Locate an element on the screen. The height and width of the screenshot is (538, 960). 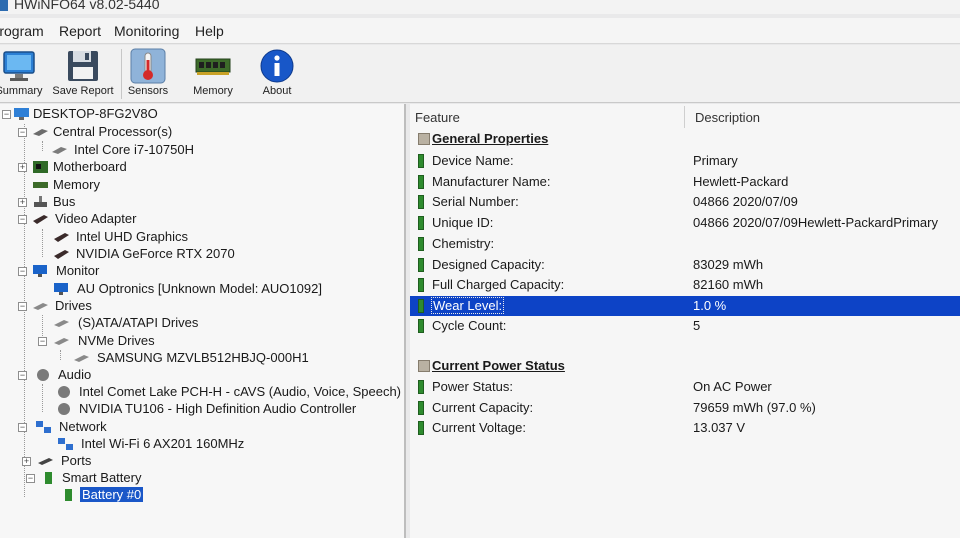
tree-item-bus: + Bus is located at coordinates (200, 202).